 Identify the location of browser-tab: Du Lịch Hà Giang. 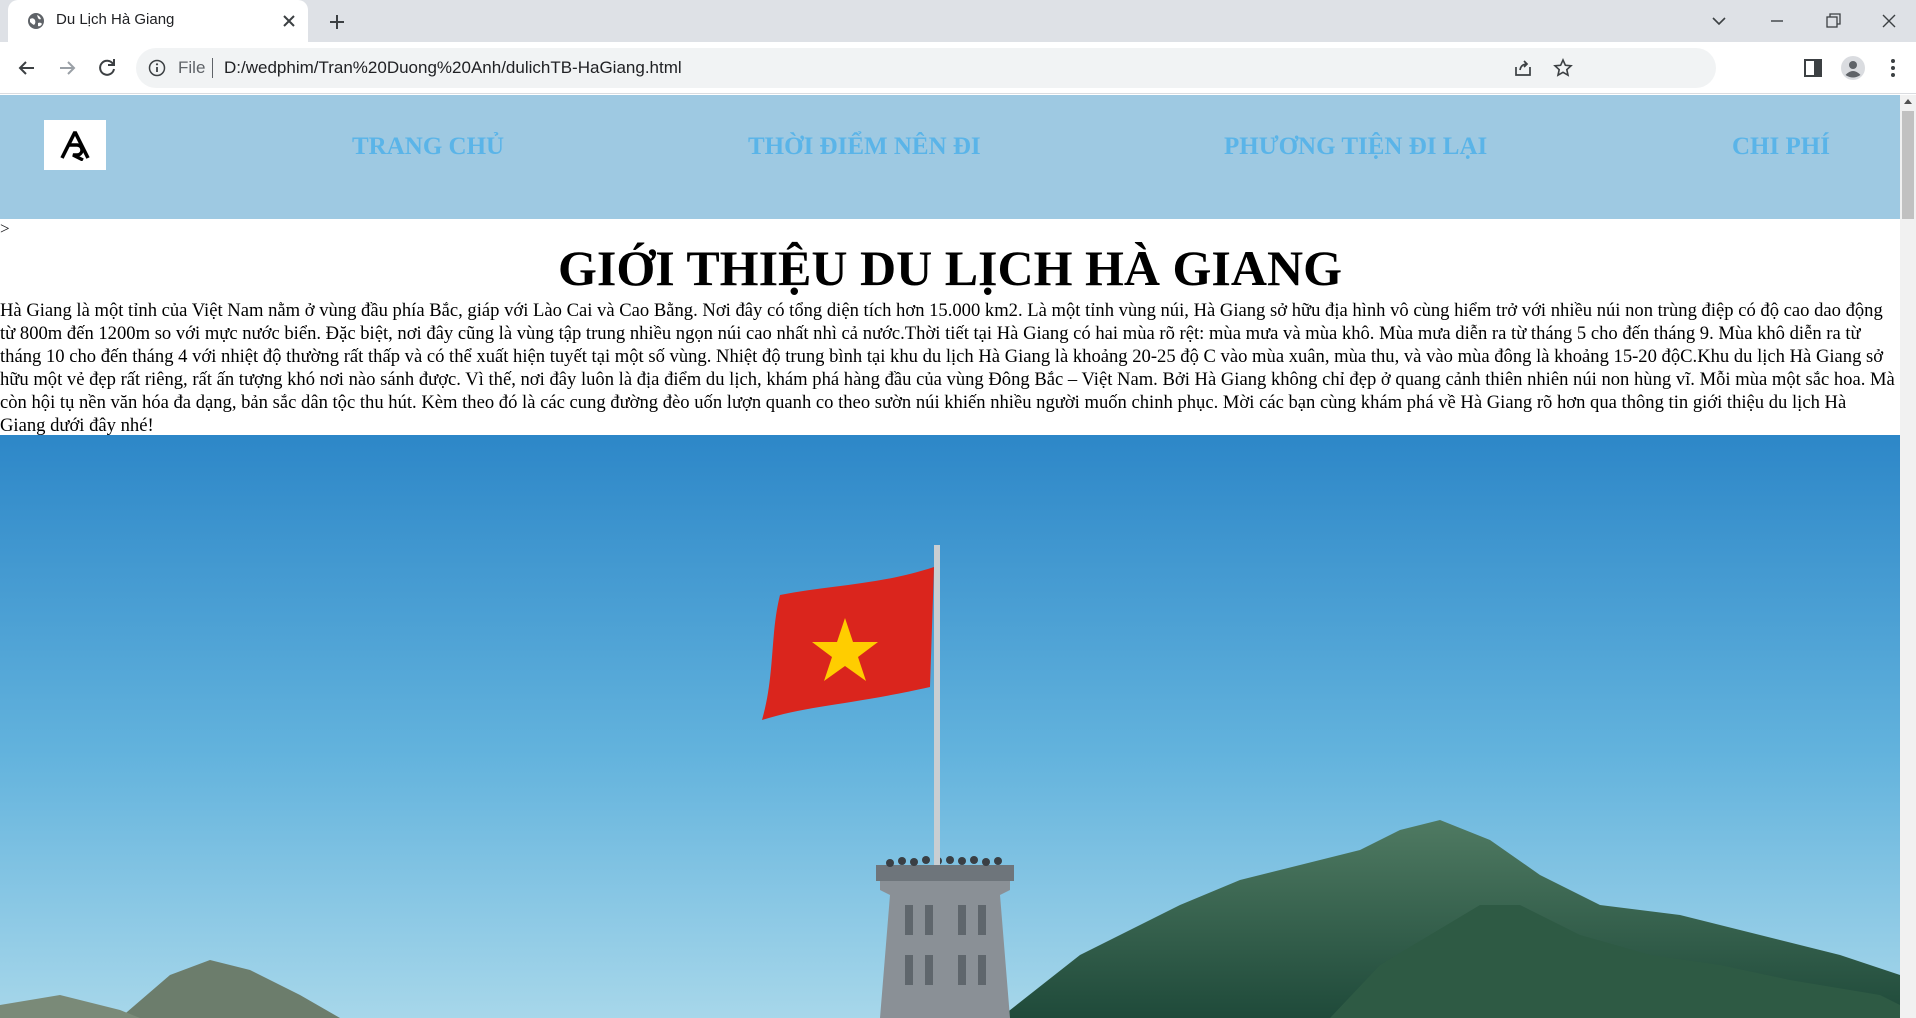
(158, 21).